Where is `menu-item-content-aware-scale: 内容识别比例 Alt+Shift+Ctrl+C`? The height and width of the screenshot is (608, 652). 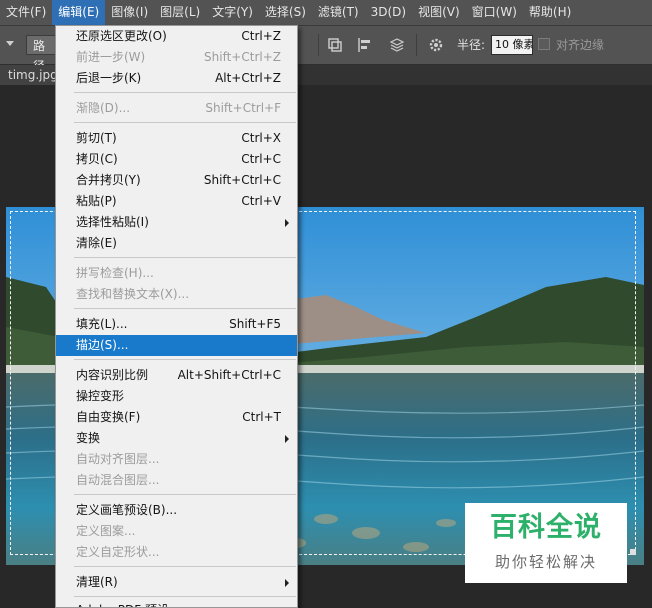
menu-item-content-aware-scale: 内容识别比例 Alt+Shift+Ctrl+C is located at coordinates (176, 375).